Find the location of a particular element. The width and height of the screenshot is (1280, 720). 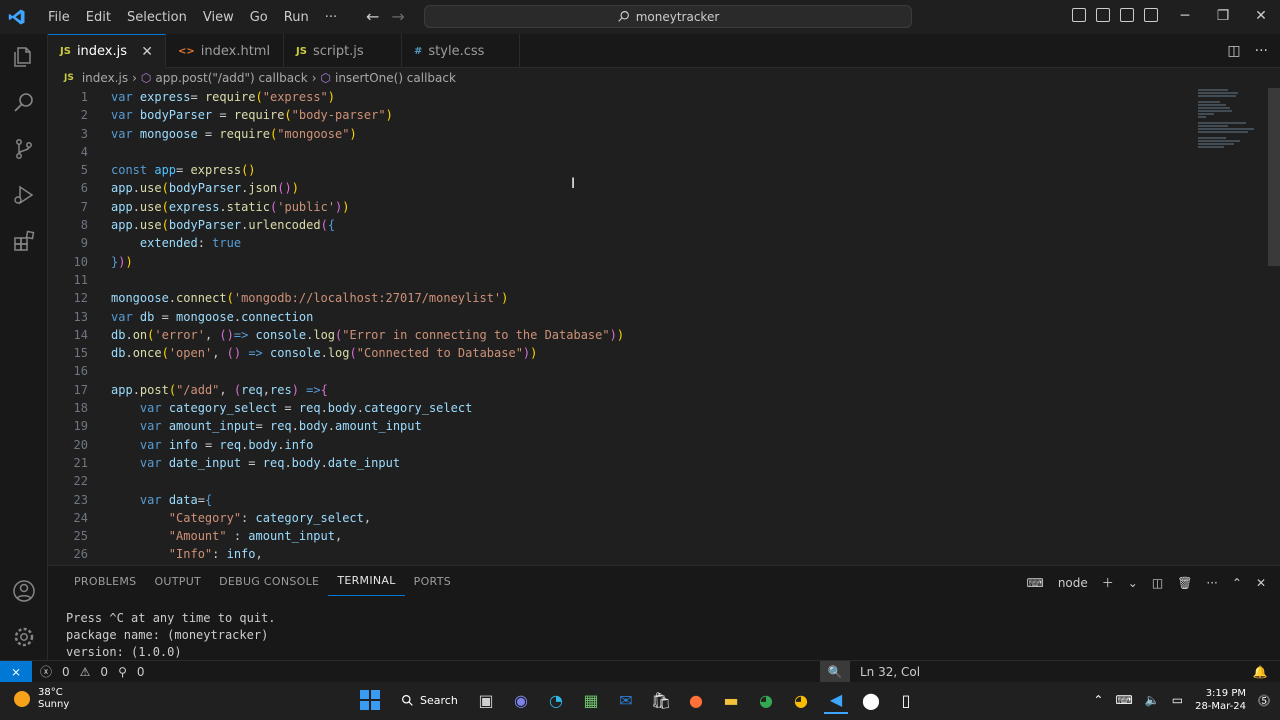

start-button is located at coordinates (370, 700).